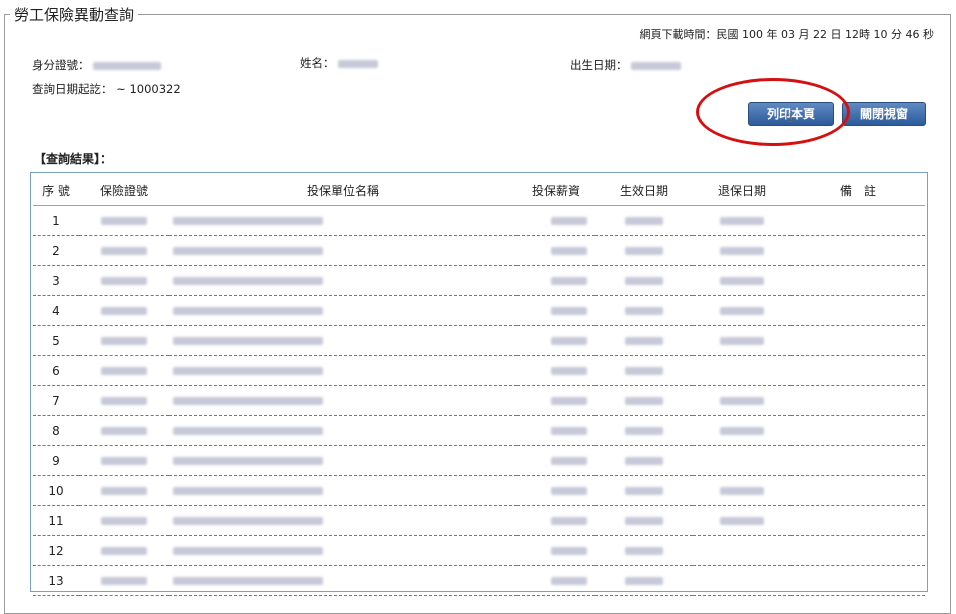  What do you see at coordinates (479, 220) in the screenshot?
I see `table-row: 1` at bounding box center [479, 220].